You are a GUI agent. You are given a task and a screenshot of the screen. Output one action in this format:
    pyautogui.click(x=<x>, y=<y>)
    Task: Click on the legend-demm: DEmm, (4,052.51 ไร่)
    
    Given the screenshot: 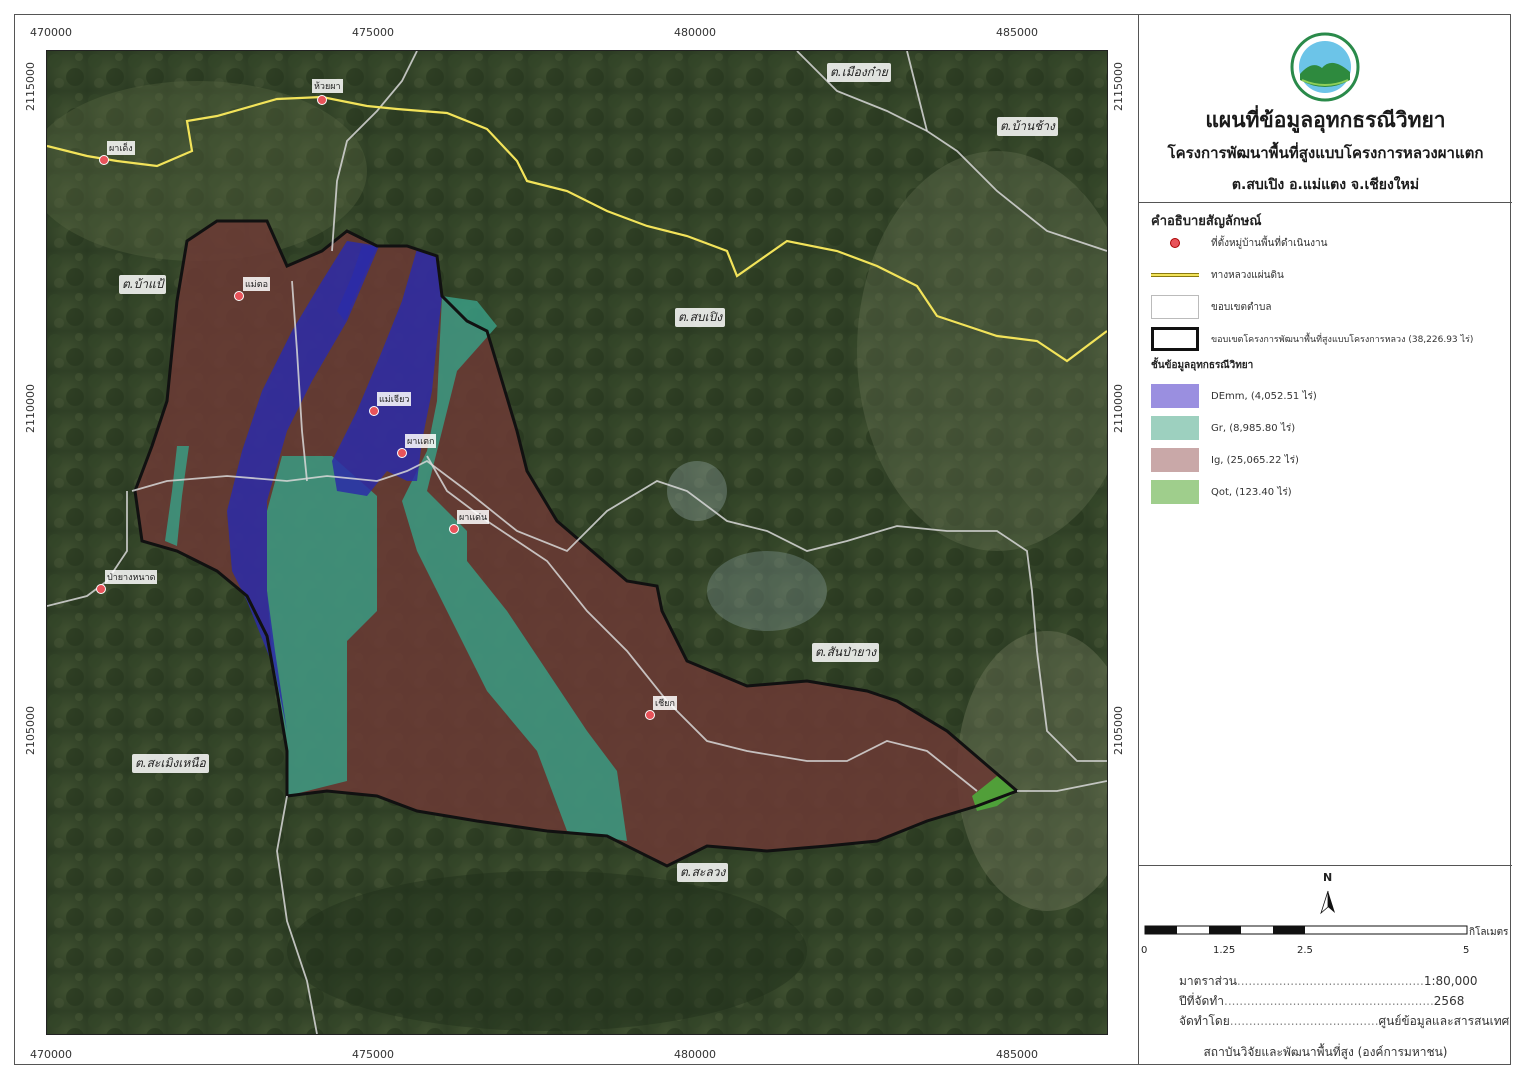 What is the action you would take?
    pyautogui.click(x=1234, y=396)
    